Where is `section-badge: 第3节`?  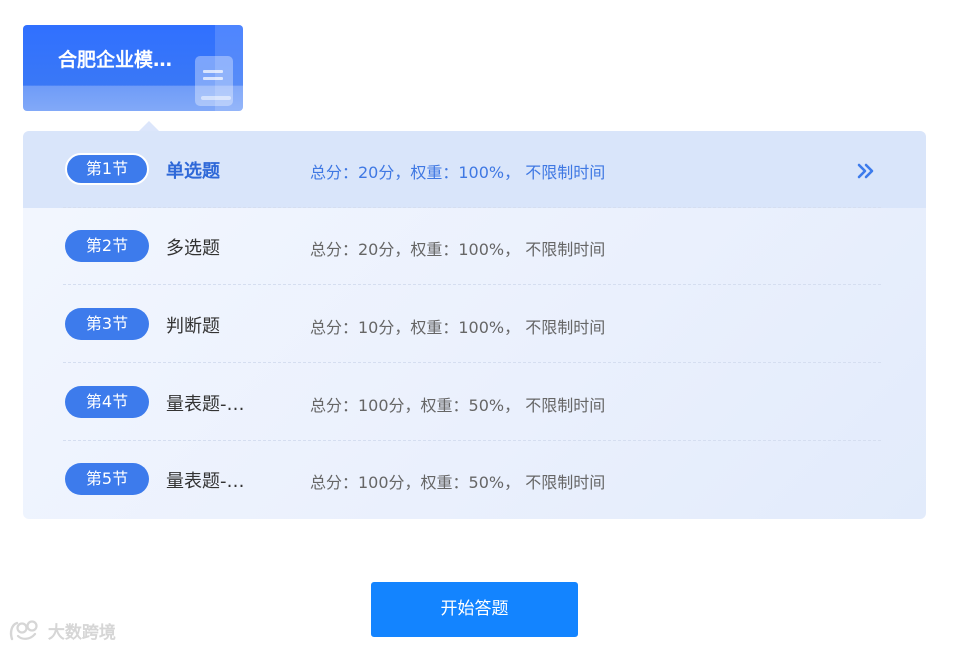 section-badge: 第3节 is located at coordinates (107, 324).